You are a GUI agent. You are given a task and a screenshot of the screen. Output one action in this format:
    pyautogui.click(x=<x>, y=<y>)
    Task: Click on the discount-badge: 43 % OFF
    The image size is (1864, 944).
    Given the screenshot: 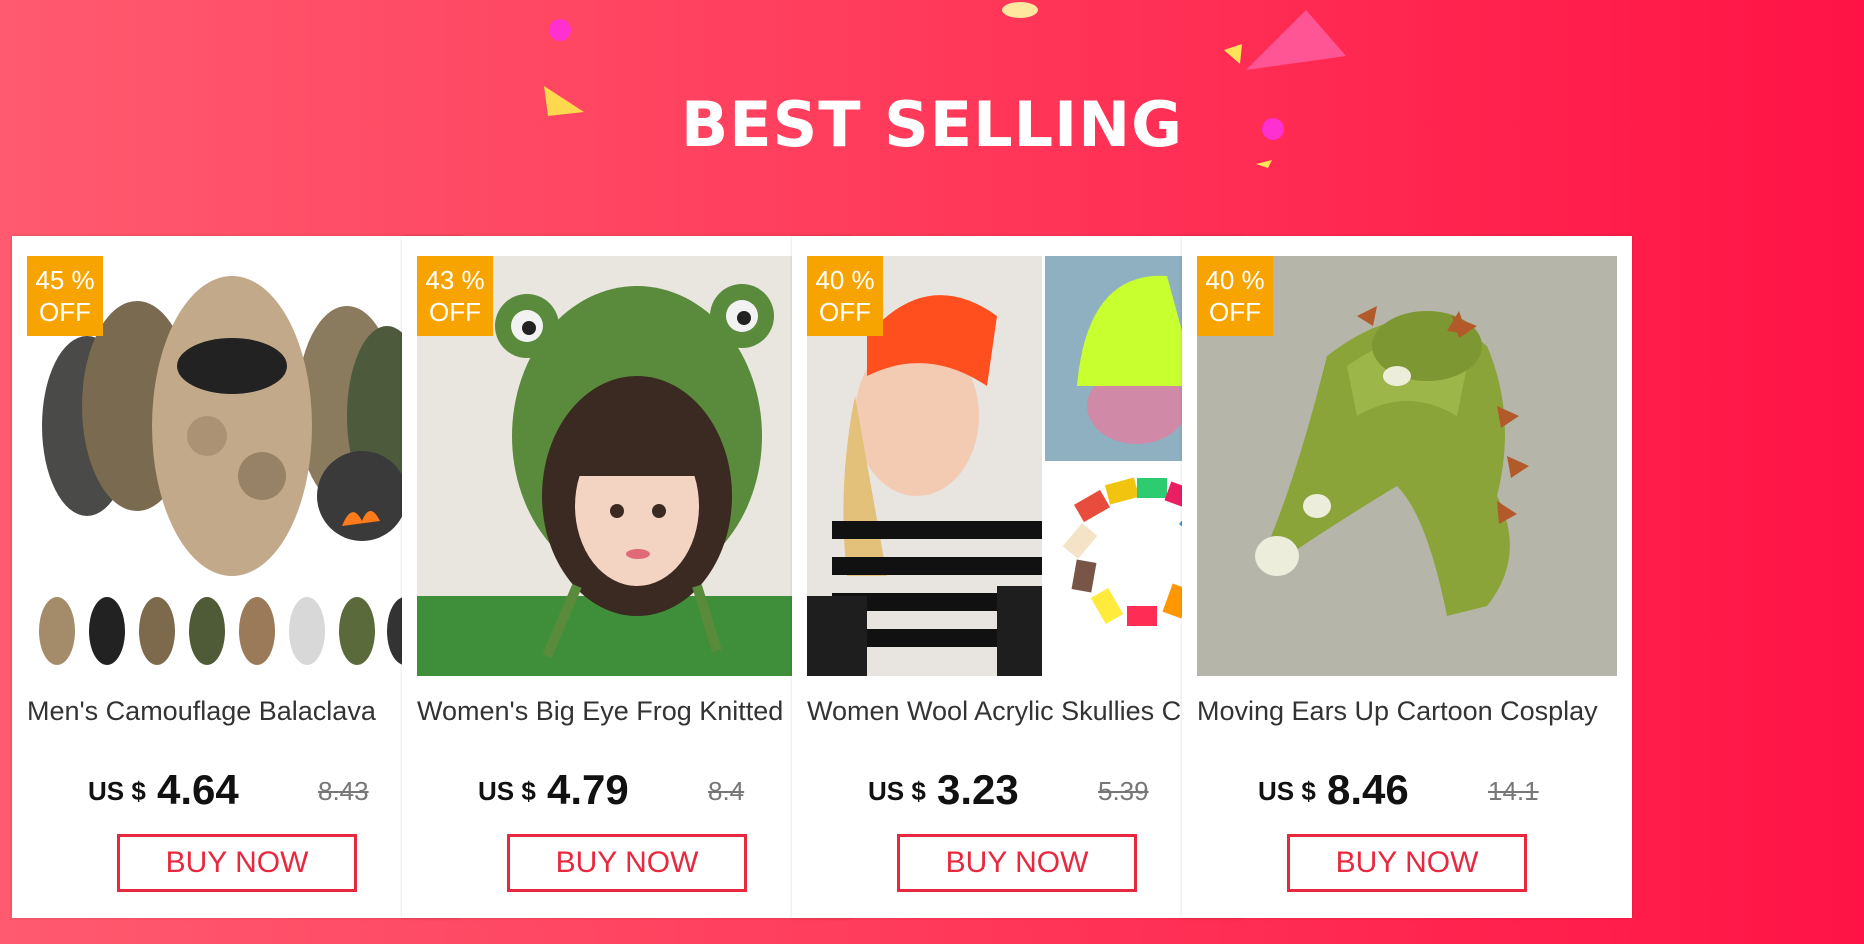 What is the action you would take?
    pyautogui.click(x=455, y=296)
    